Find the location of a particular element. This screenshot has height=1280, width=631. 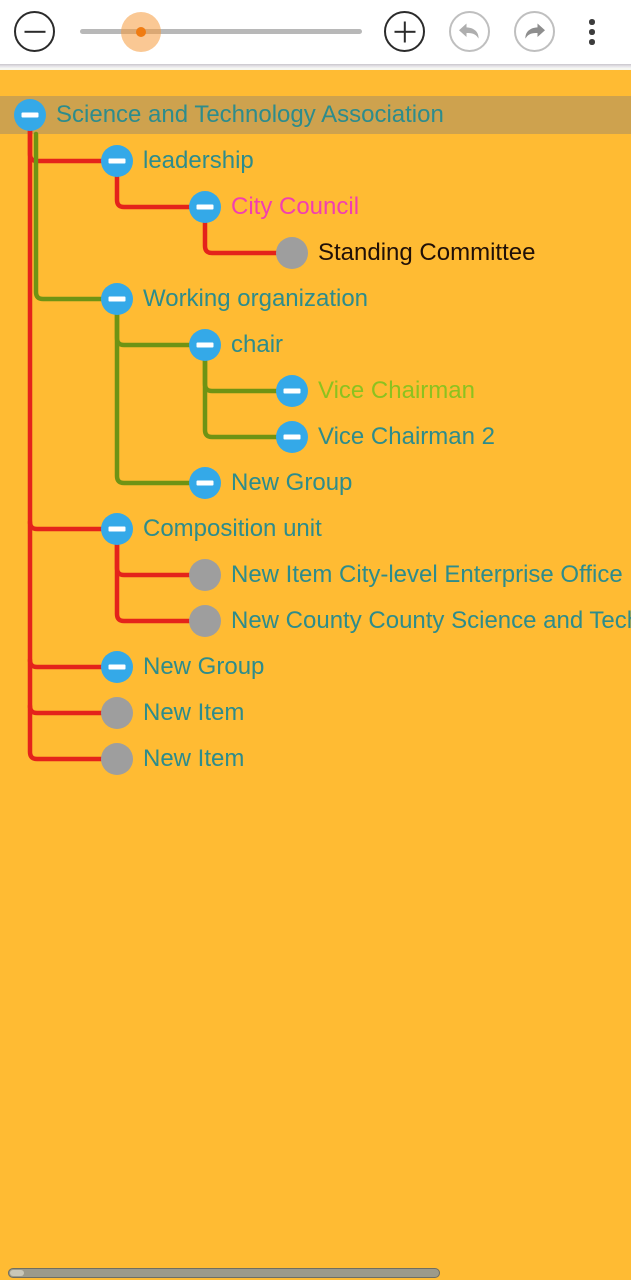

zoom-in-button is located at coordinates (404, 31).